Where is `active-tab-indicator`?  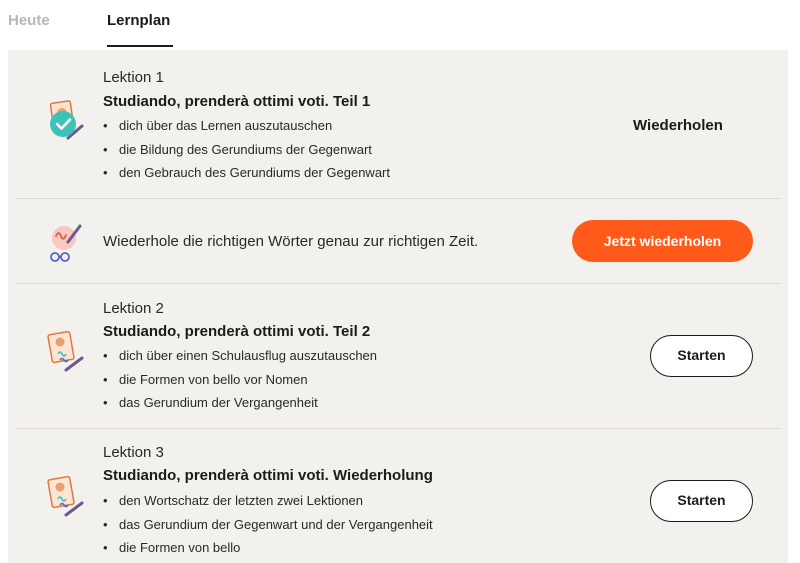 active-tab-indicator is located at coordinates (140, 46).